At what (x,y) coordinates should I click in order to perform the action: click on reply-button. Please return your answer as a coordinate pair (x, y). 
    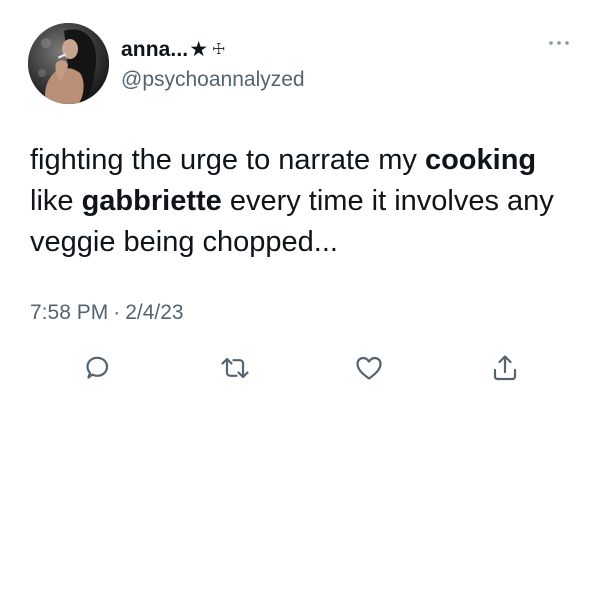
    Looking at the image, I should click on (97, 368).